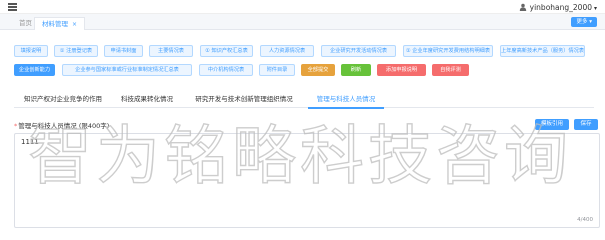 The image size is (605, 240). Describe the element at coordinates (542, 51) in the screenshot. I see `hitech-products-button: 上年度高新技术产品（服务）情况表` at that location.